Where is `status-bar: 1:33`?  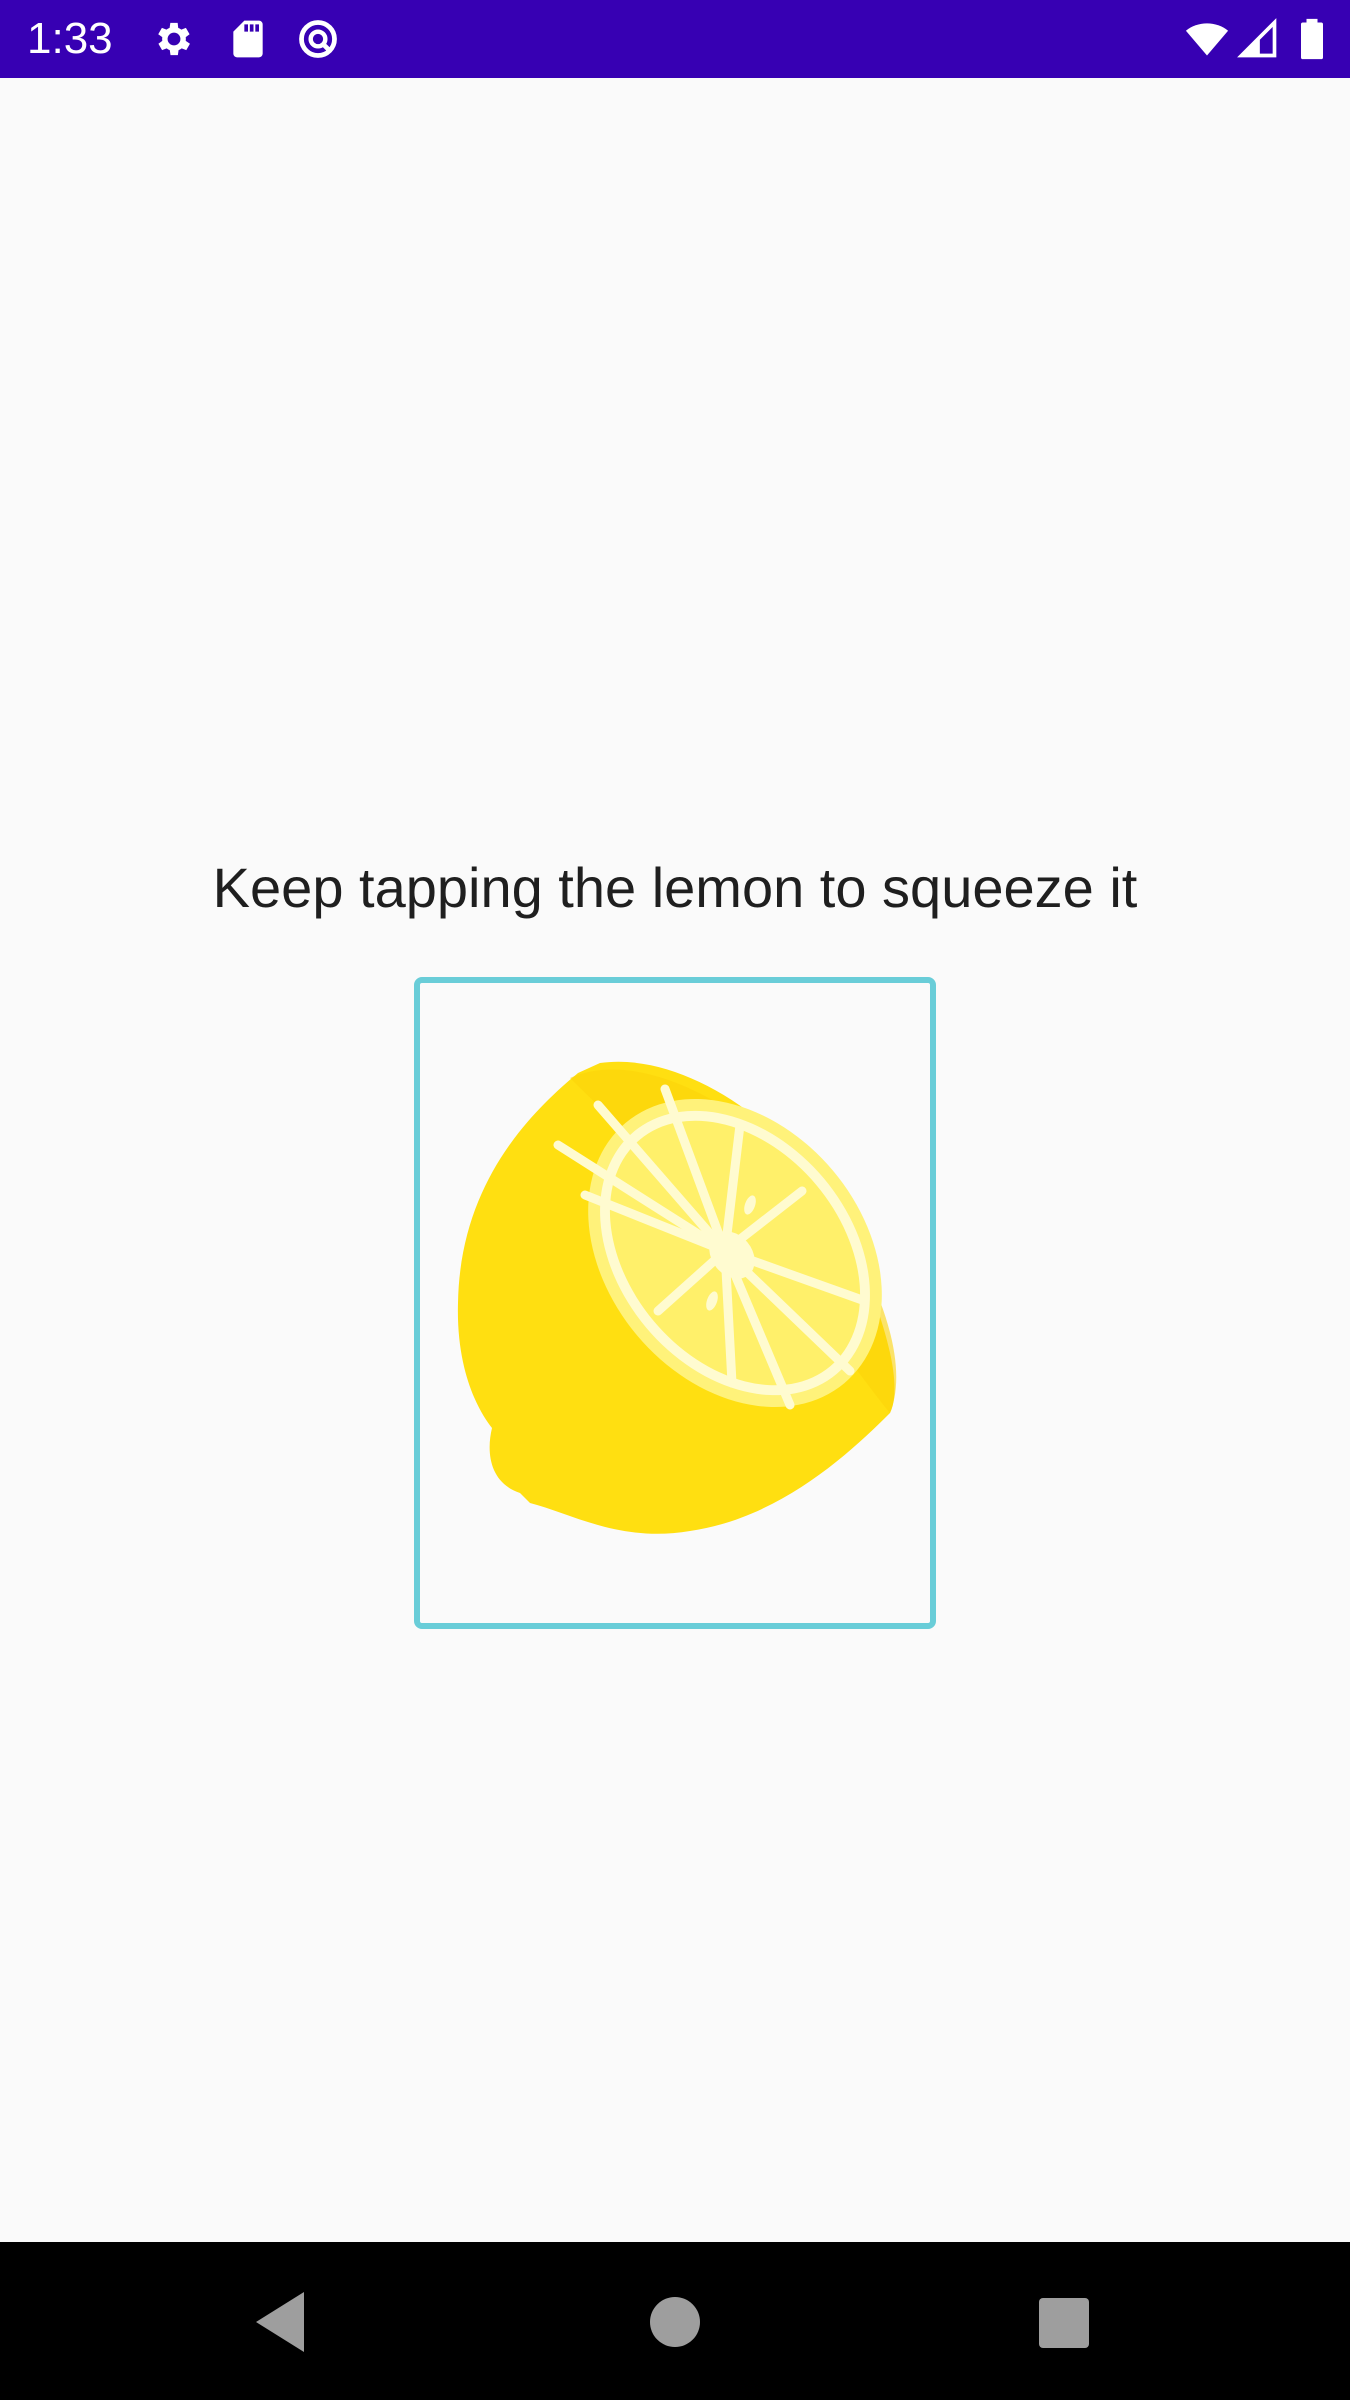 status-bar: 1:33 is located at coordinates (675, 39).